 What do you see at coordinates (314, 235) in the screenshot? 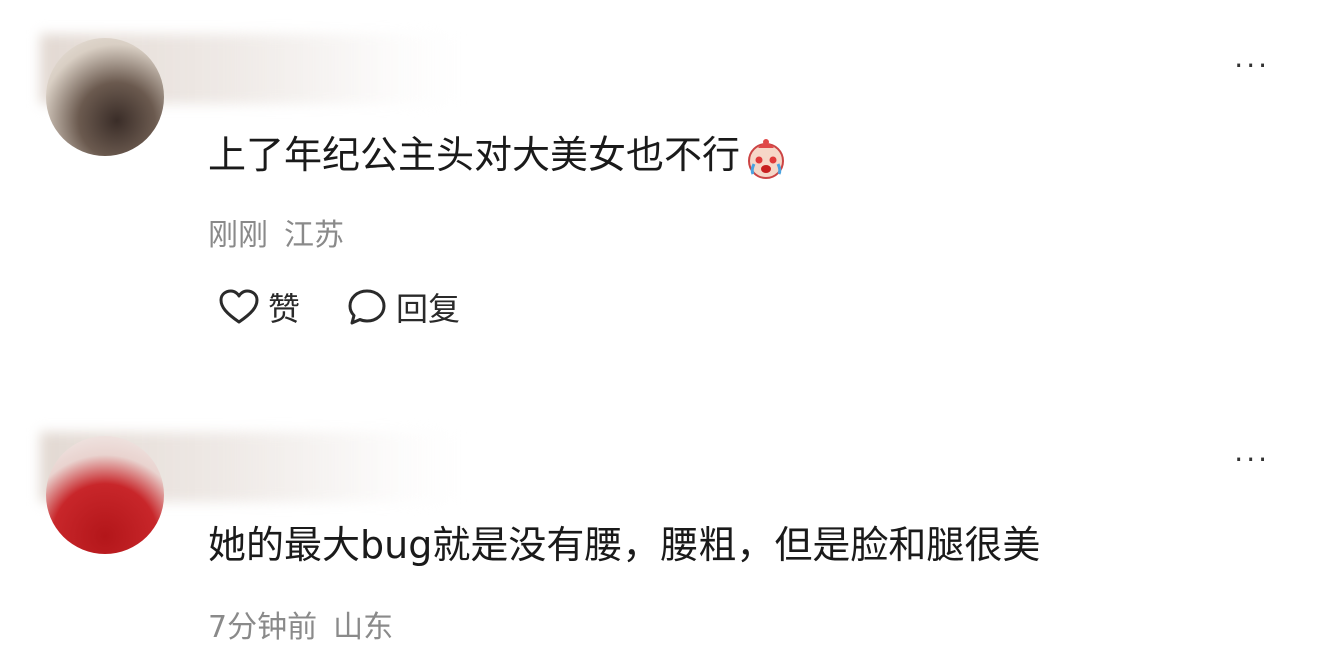
I see `comment-location: 江苏` at bounding box center [314, 235].